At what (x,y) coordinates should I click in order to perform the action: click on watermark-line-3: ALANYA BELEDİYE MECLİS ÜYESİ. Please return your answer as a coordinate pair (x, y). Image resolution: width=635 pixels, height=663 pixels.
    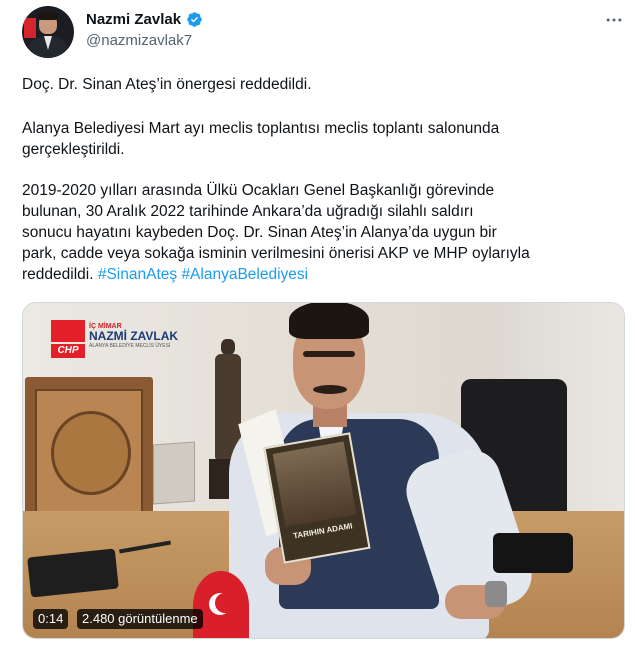
    Looking at the image, I should click on (130, 346).